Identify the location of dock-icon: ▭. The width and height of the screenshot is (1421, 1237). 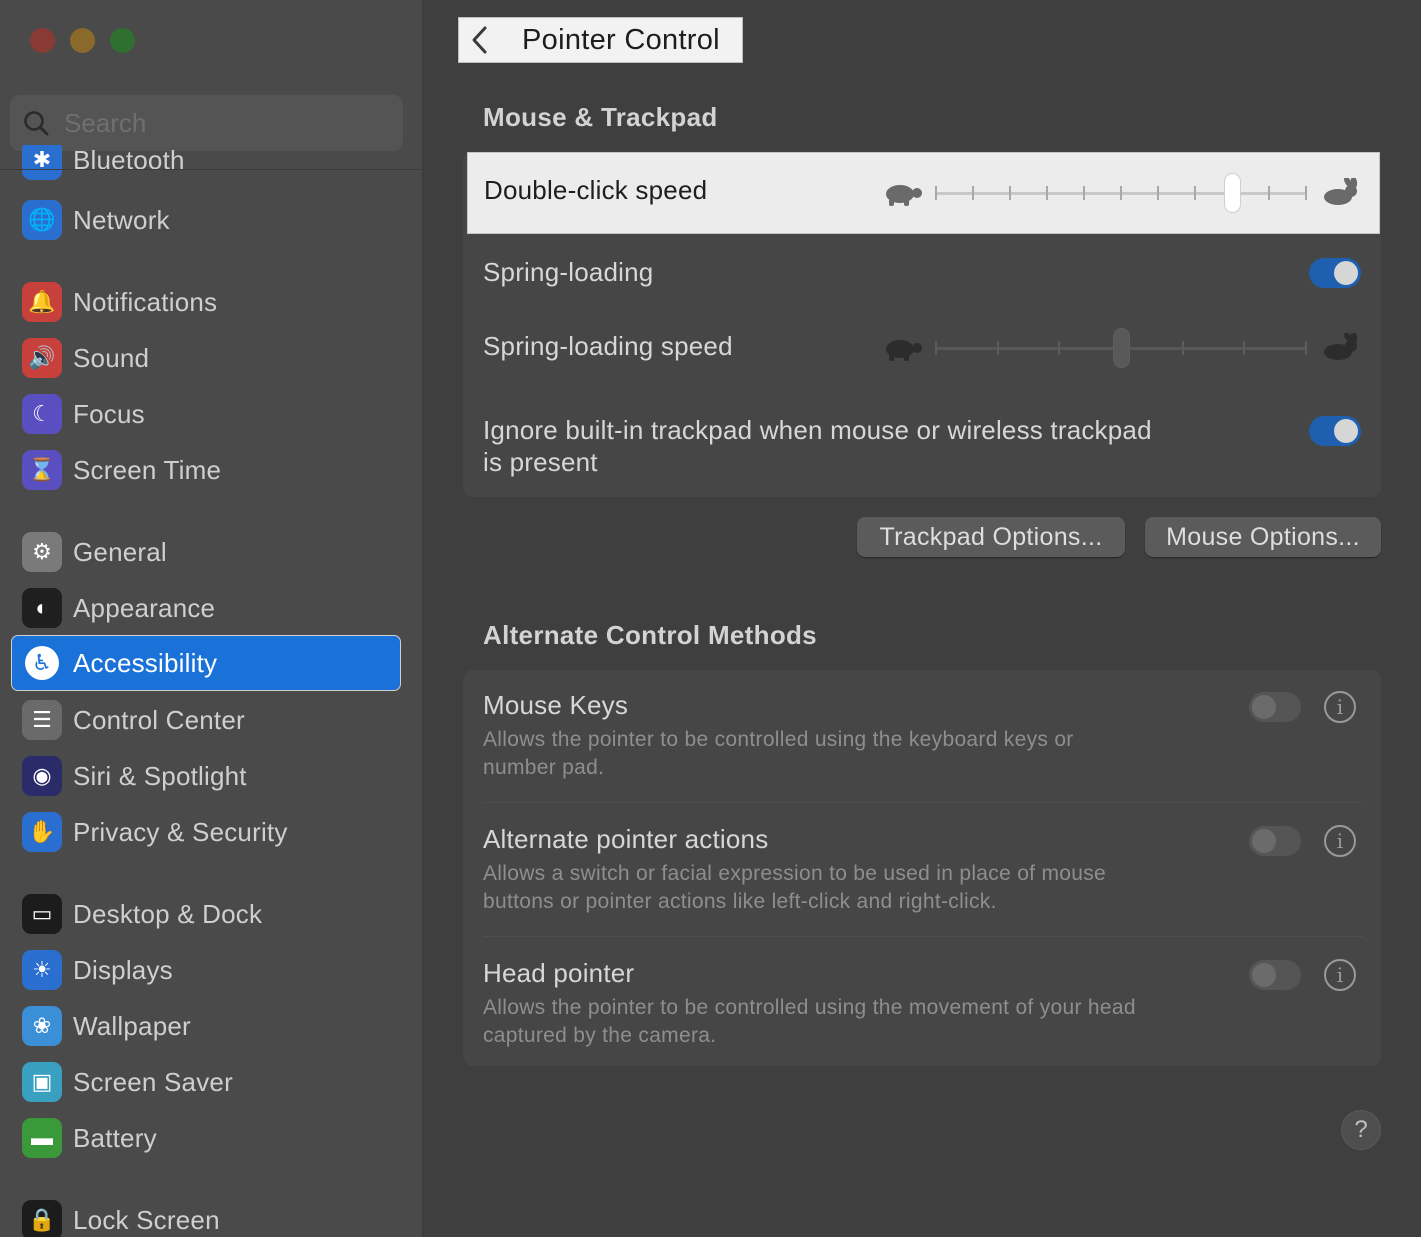
(42, 914).